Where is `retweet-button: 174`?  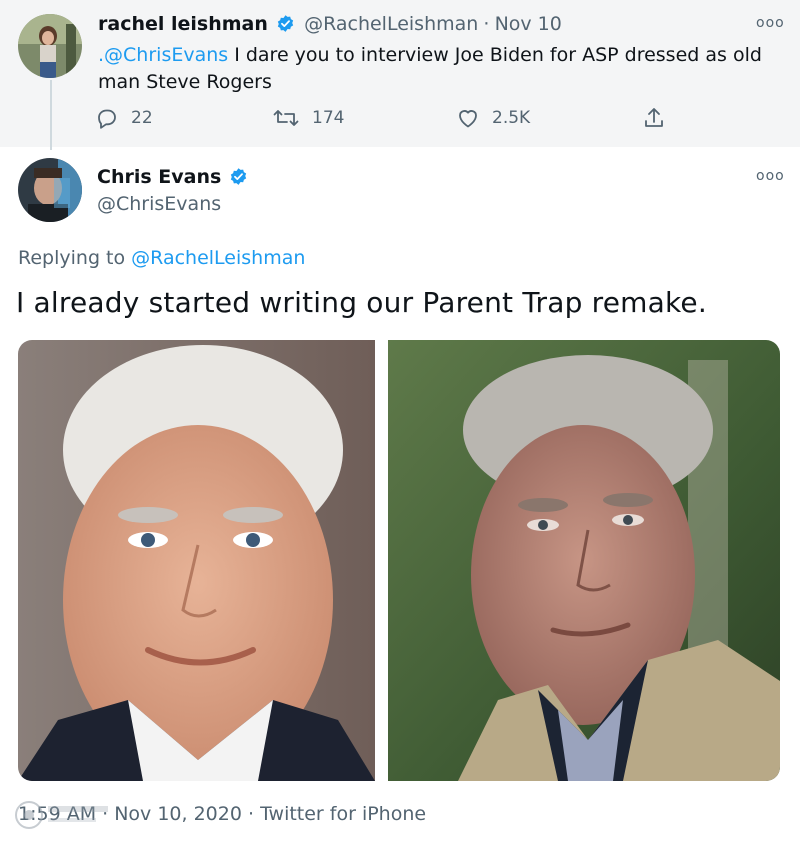 retweet-button: 174 is located at coordinates (308, 118).